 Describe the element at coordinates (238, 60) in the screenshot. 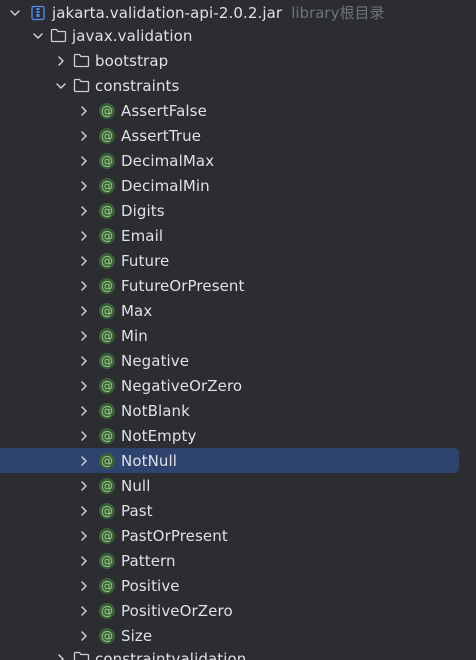

I see `tree-row-bootstrap: bootstrap` at that location.